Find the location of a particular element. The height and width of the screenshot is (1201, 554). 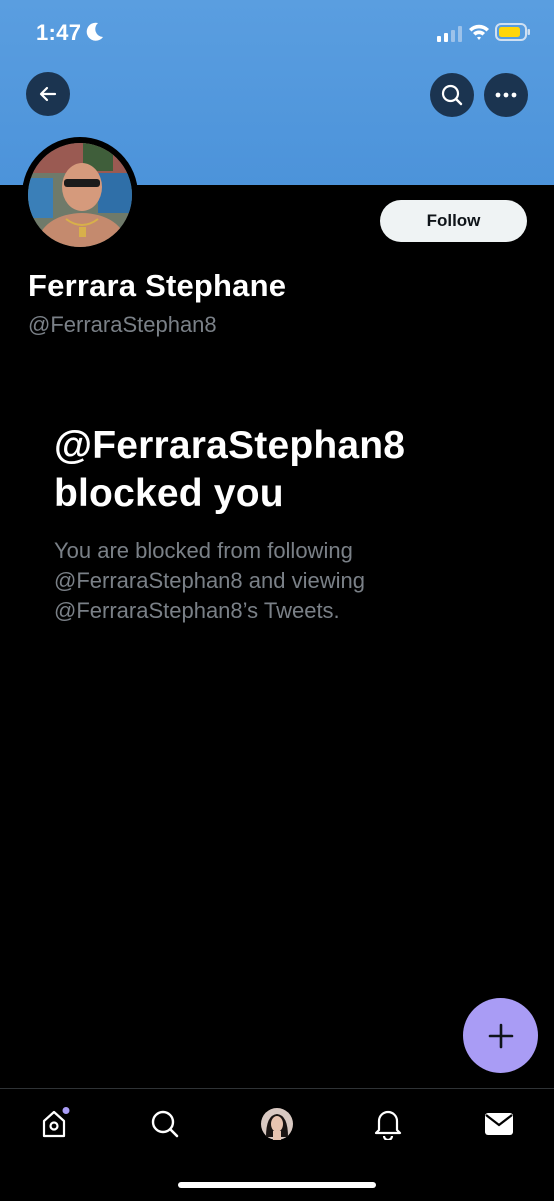

blocked-description-line: @FerraraStephan8’s Tweets. is located at coordinates (197, 610).